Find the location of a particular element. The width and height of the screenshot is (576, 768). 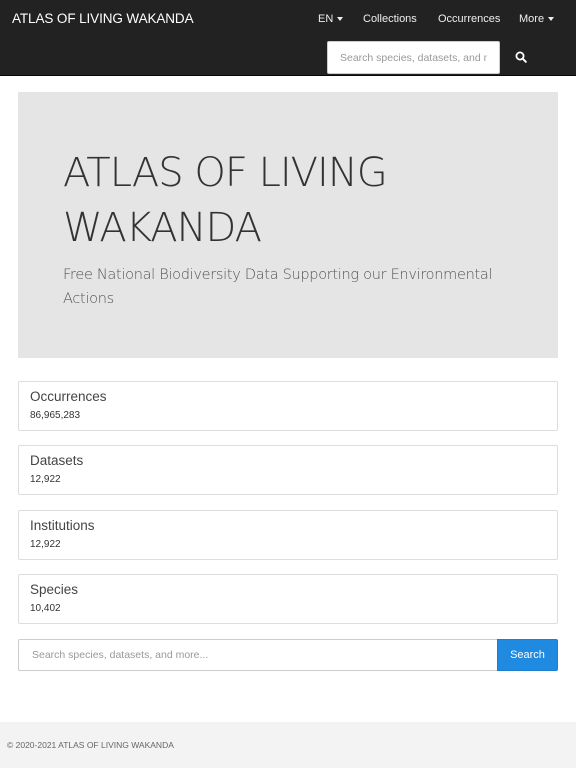

stat-label: Species is located at coordinates (54, 589).